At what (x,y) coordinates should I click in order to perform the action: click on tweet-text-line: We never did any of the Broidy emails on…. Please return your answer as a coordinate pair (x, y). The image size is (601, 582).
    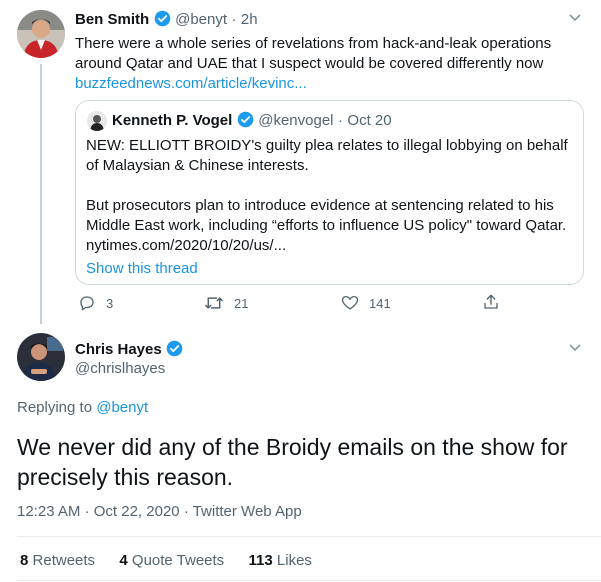
    Looking at the image, I should click on (292, 447).